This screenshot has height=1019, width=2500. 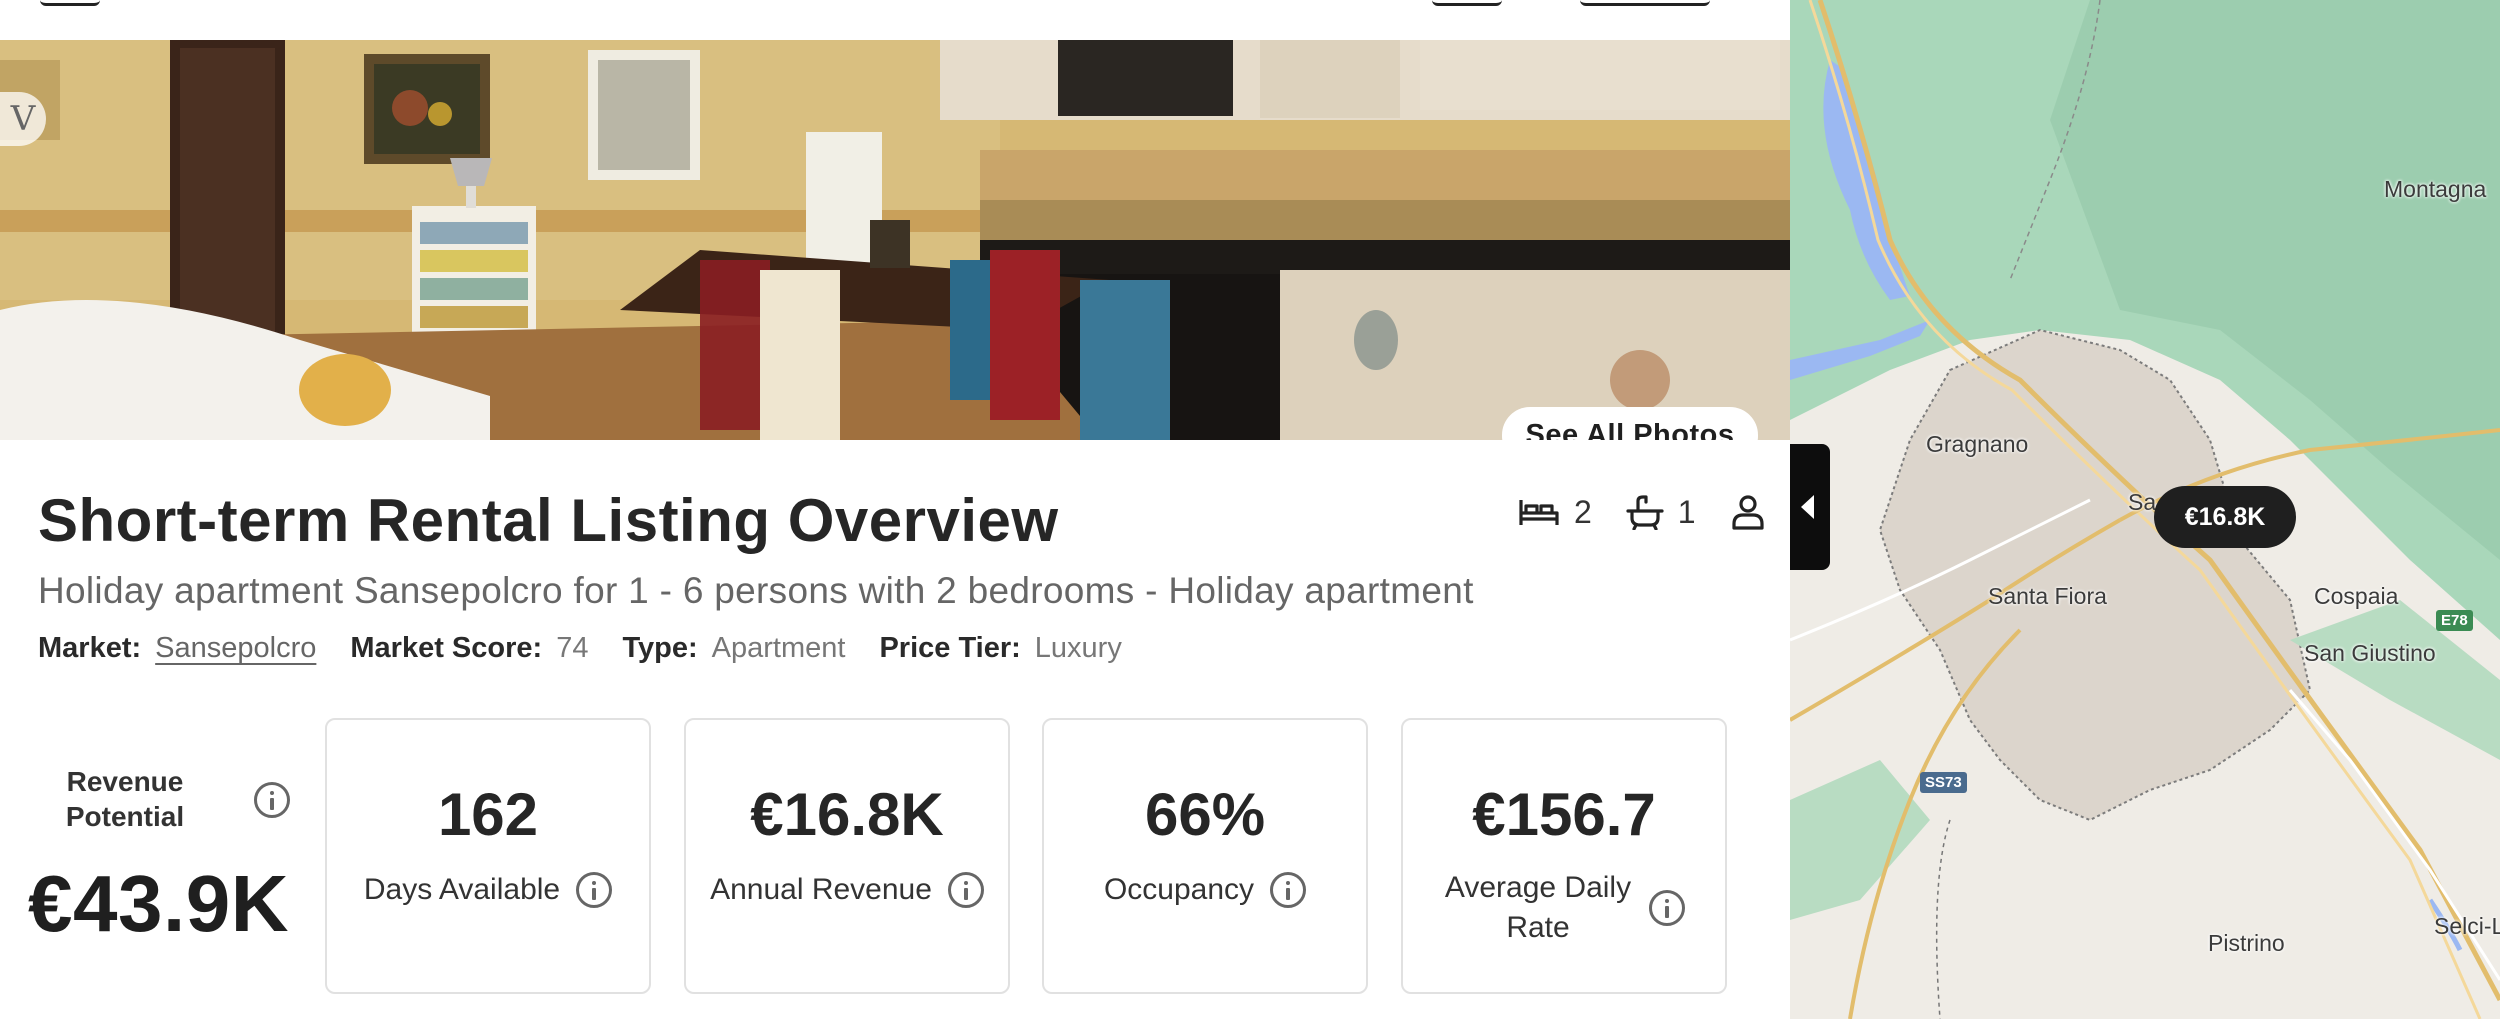 I want to click on market-link: Sansepolcro, so click(x=235, y=648).